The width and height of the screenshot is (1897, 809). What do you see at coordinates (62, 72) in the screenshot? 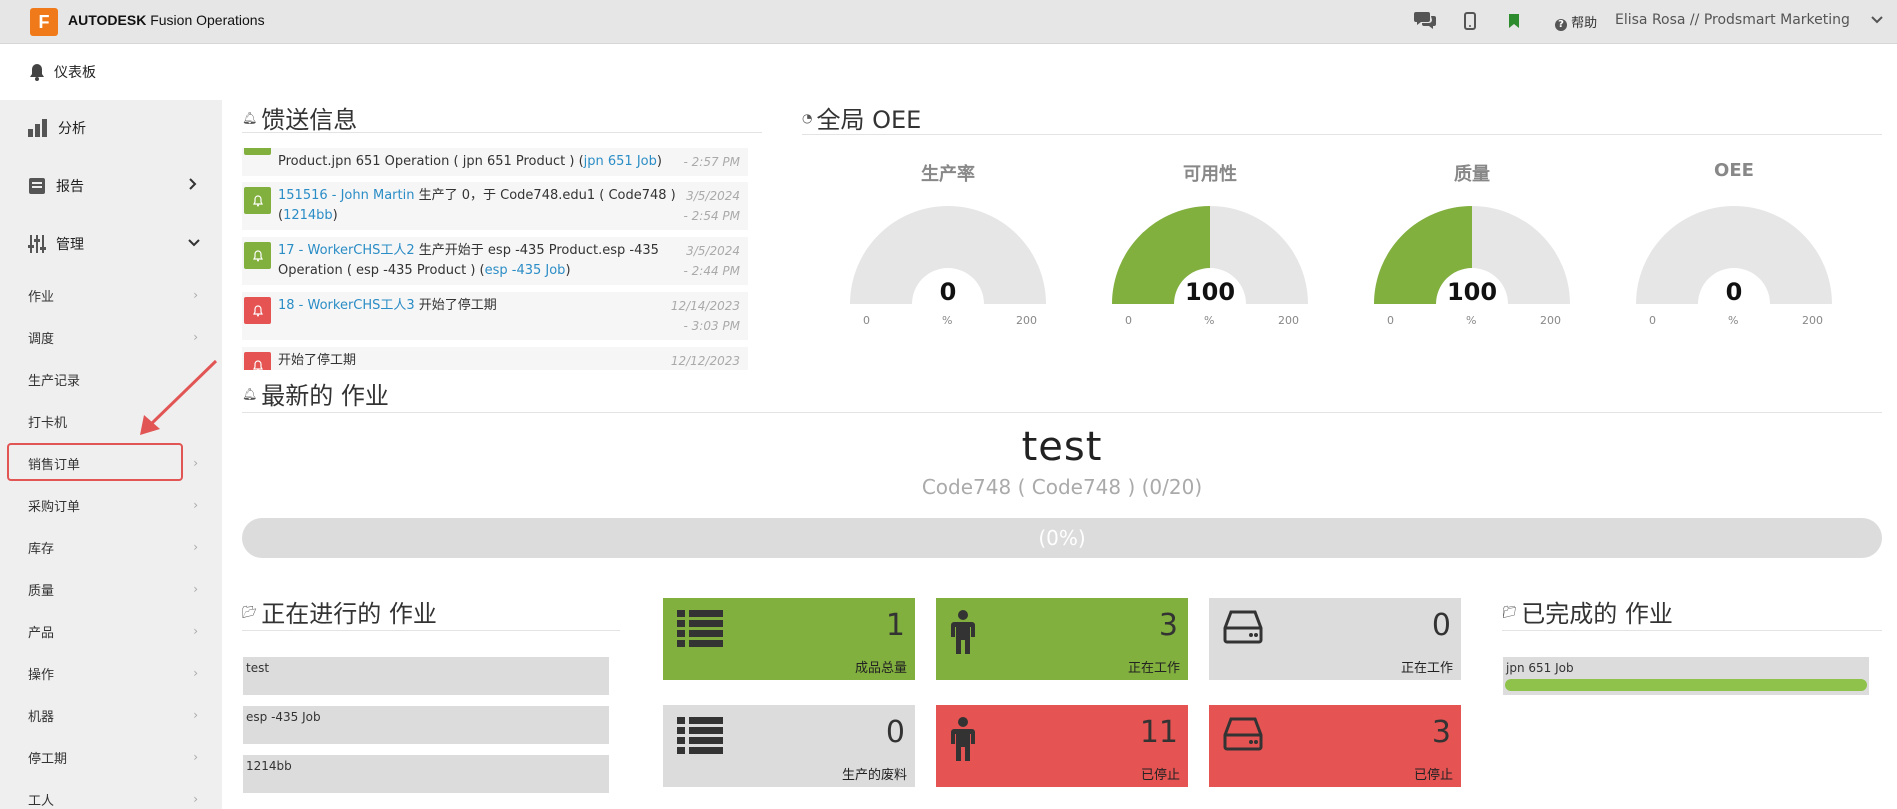
I see `dashboard-title: 仪表板` at bounding box center [62, 72].